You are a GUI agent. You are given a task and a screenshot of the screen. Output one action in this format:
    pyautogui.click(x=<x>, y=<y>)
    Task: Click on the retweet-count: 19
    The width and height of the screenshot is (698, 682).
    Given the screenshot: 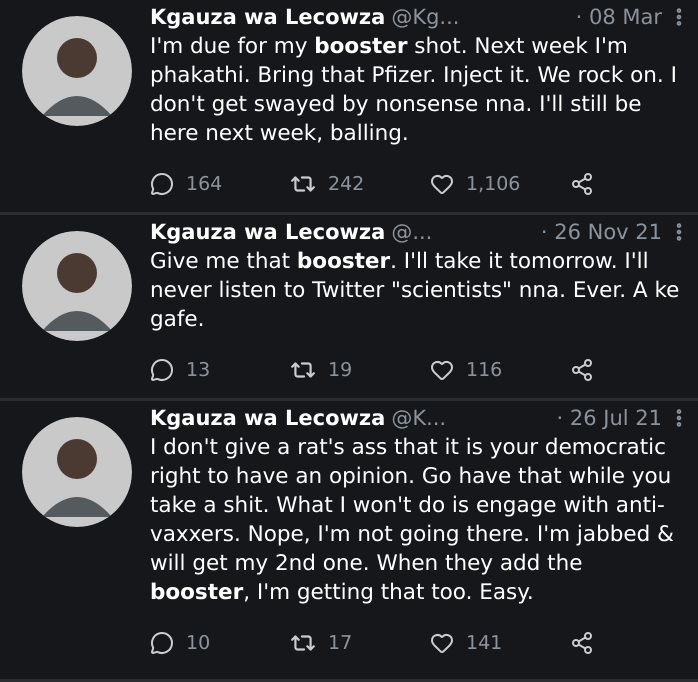 What is the action you would take?
    pyautogui.click(x=340, y=370)
    